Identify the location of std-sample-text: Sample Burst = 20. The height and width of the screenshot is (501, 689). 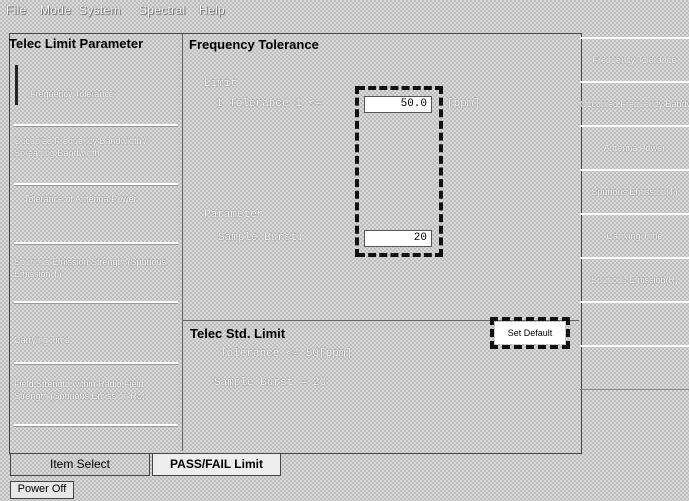
(270, 383).